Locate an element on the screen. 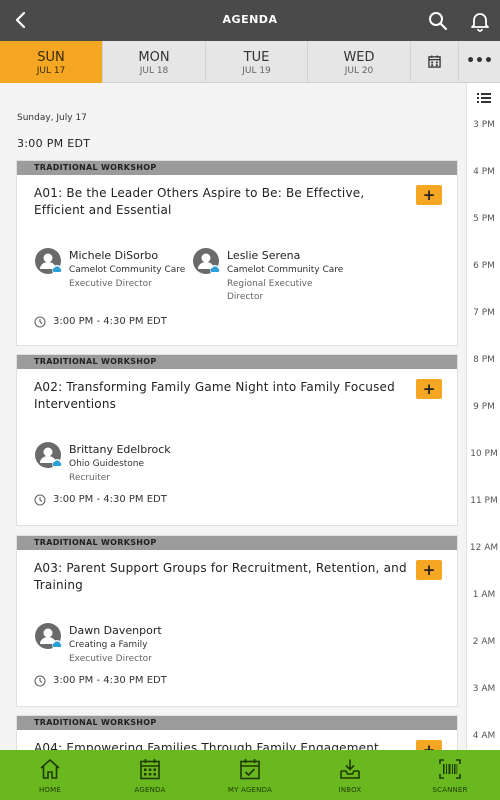 This screenshot has height=800, width=500. time-rail-tick: 10 PM is located at coordinates (484, 454).